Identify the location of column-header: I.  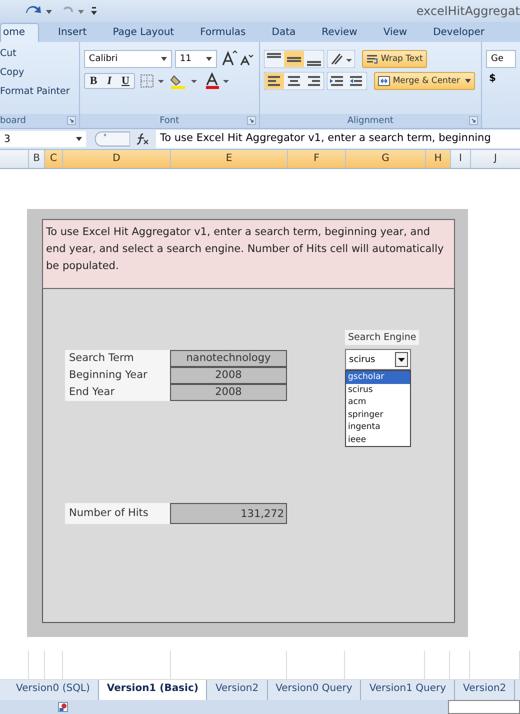
(460, 159).